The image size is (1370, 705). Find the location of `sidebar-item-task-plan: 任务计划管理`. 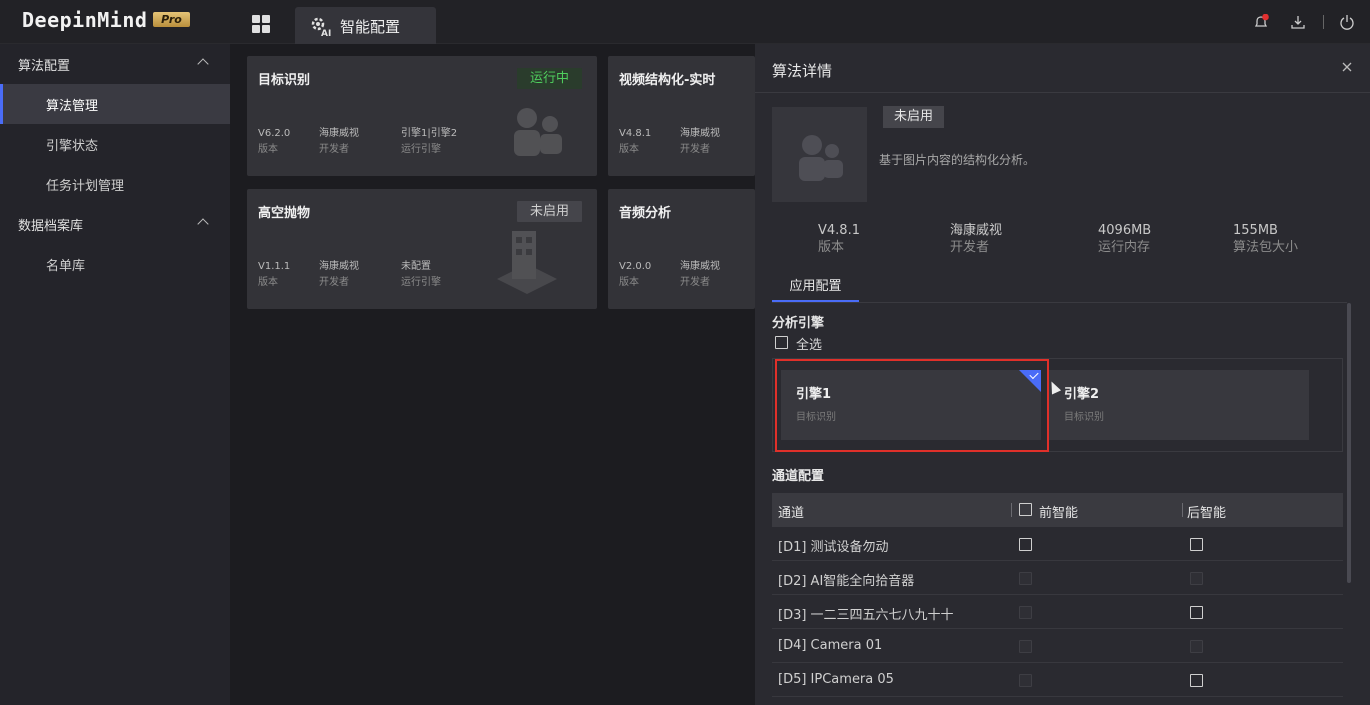

sidebar-item-task-plan: 任务计划管理 is located at coordinates (115, 184).